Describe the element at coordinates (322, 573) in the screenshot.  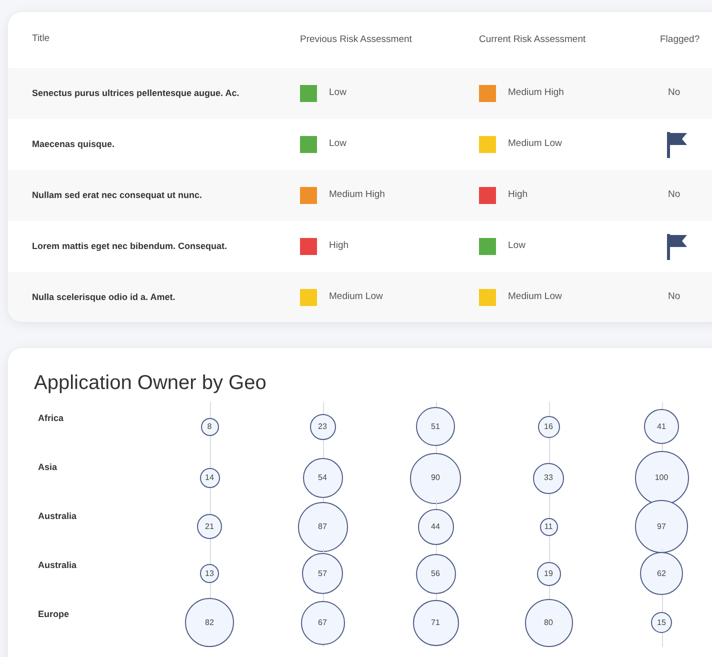
I see `value-bubble: 57` at that location.